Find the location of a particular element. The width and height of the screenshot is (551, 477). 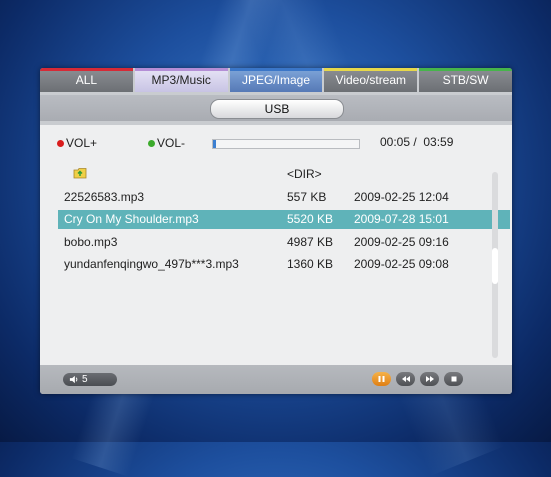

tab-all: ALL is located at coordinates (86, 80).